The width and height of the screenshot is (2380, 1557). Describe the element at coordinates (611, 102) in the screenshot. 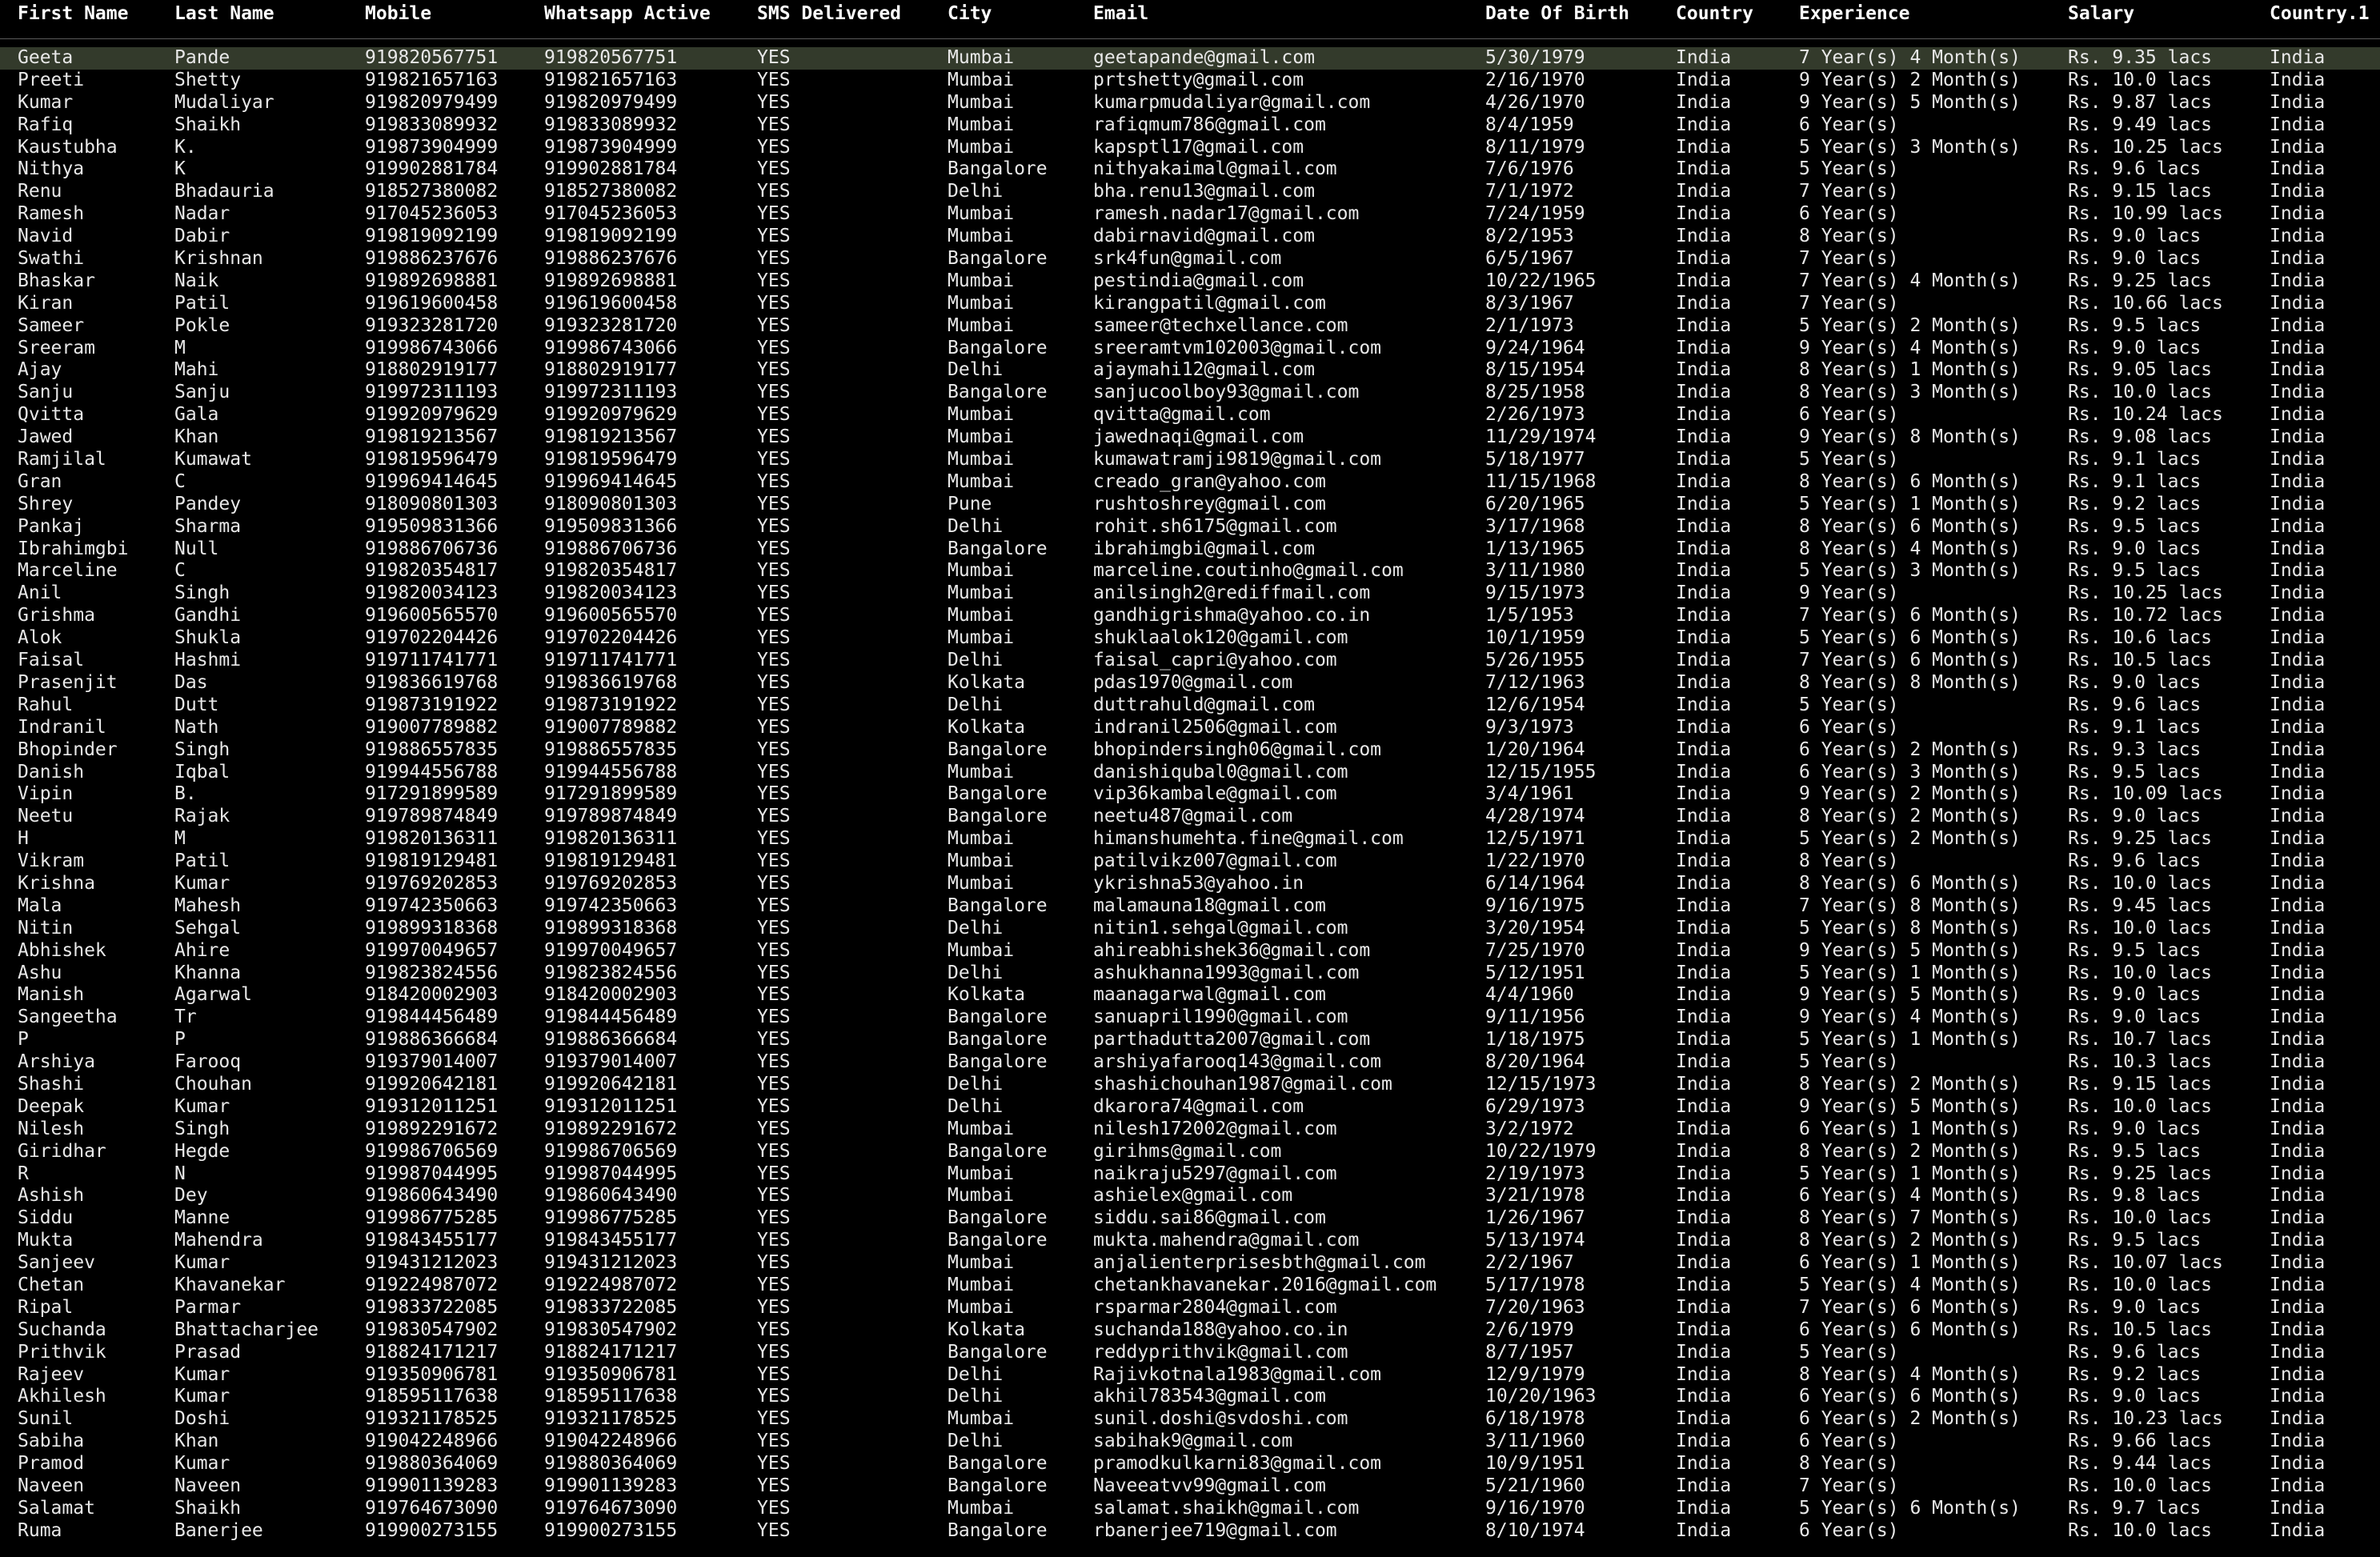

I see `cell-whatsapp-active: 919820979499` at that location.